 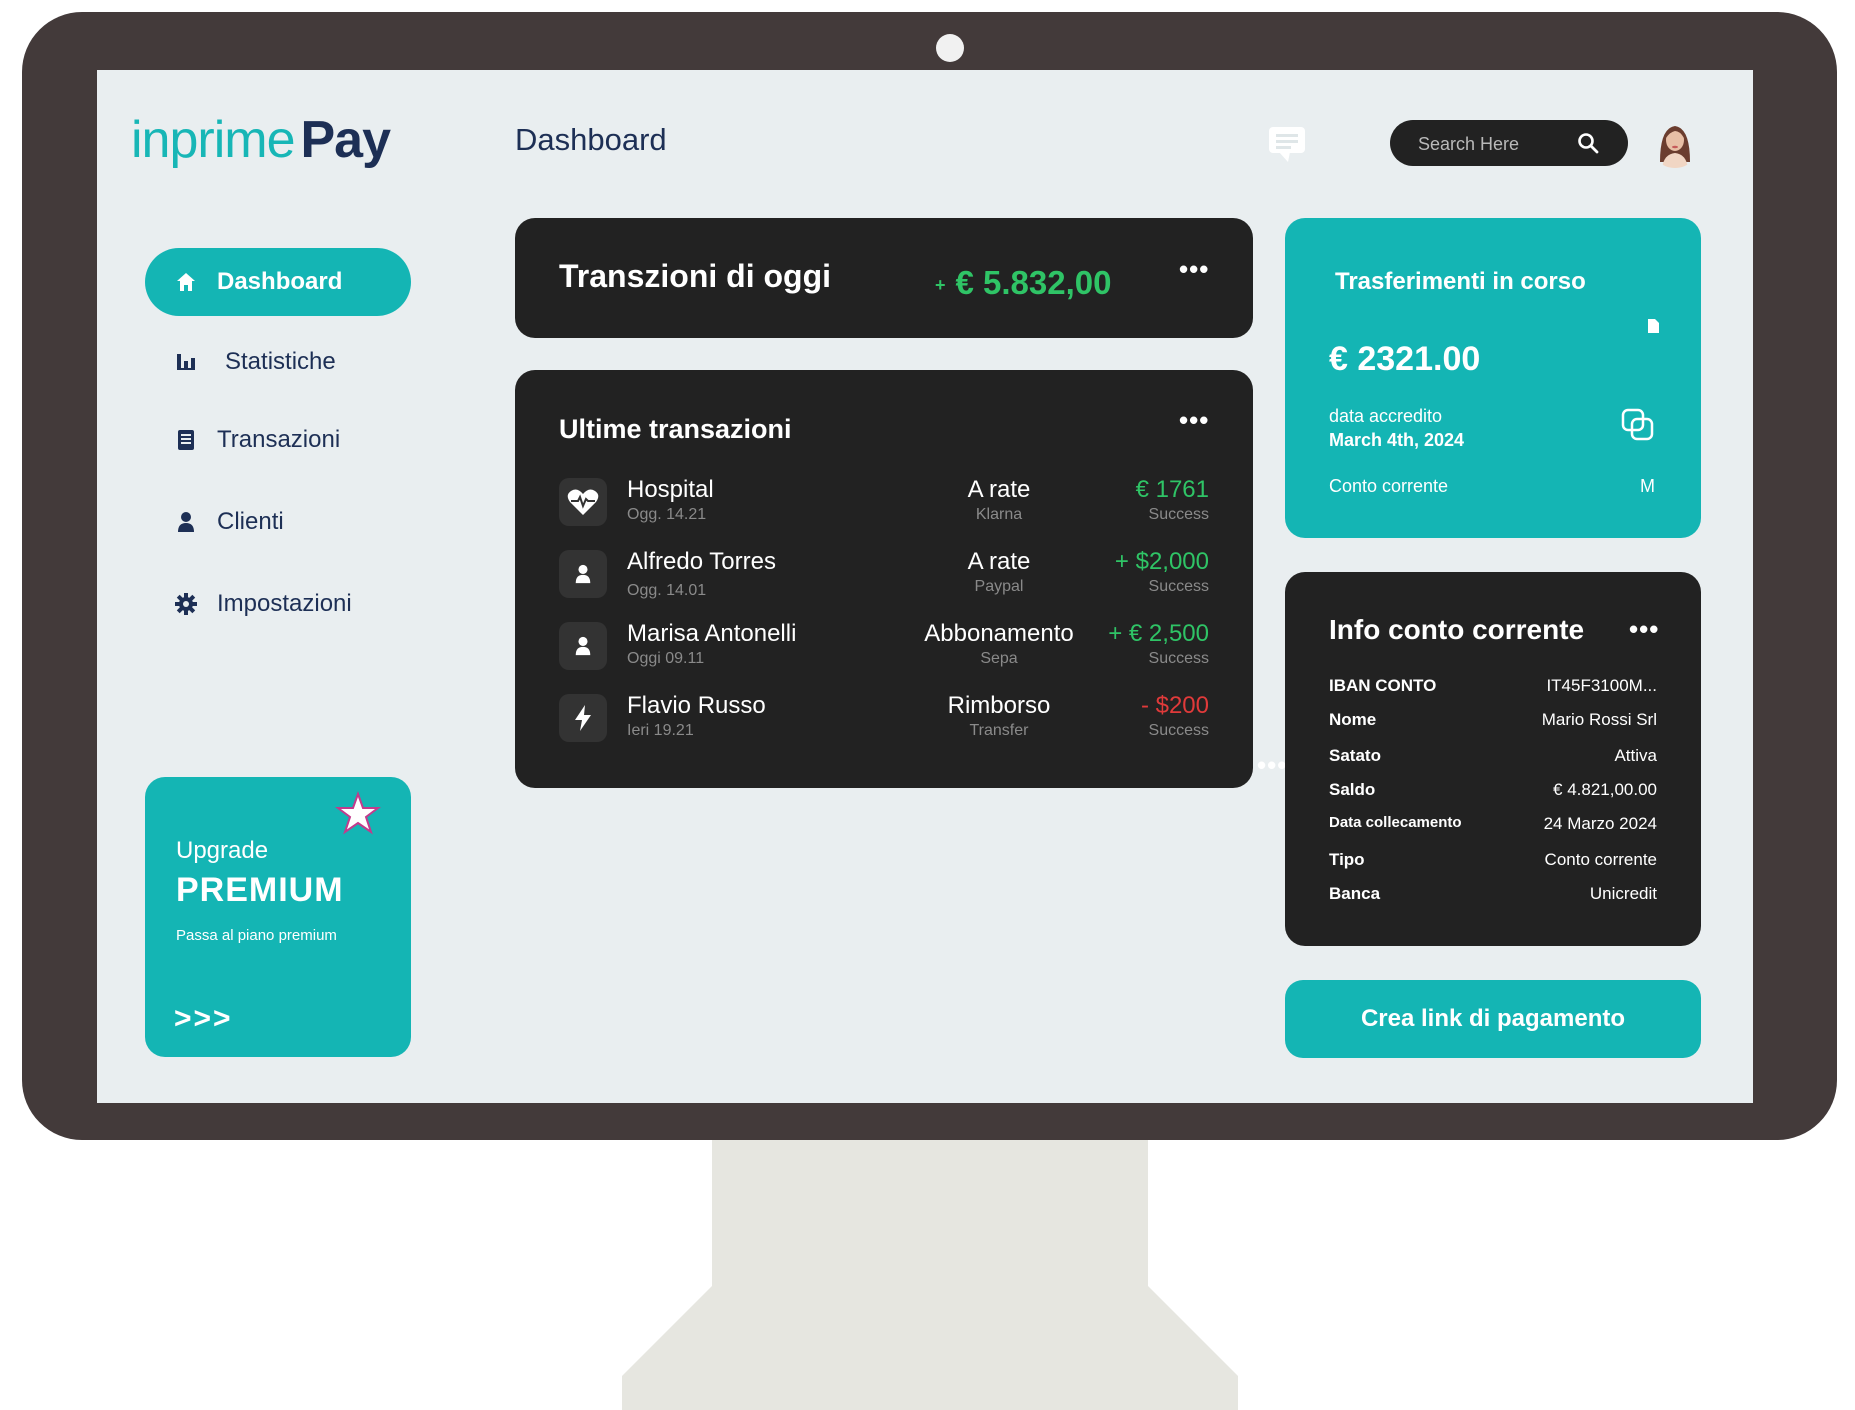 What do you see at coordinates (1493, 725) in the screenshot?
I see `info-row: Nome Mario Rossi Srl` at bounding box center [1493, 725].